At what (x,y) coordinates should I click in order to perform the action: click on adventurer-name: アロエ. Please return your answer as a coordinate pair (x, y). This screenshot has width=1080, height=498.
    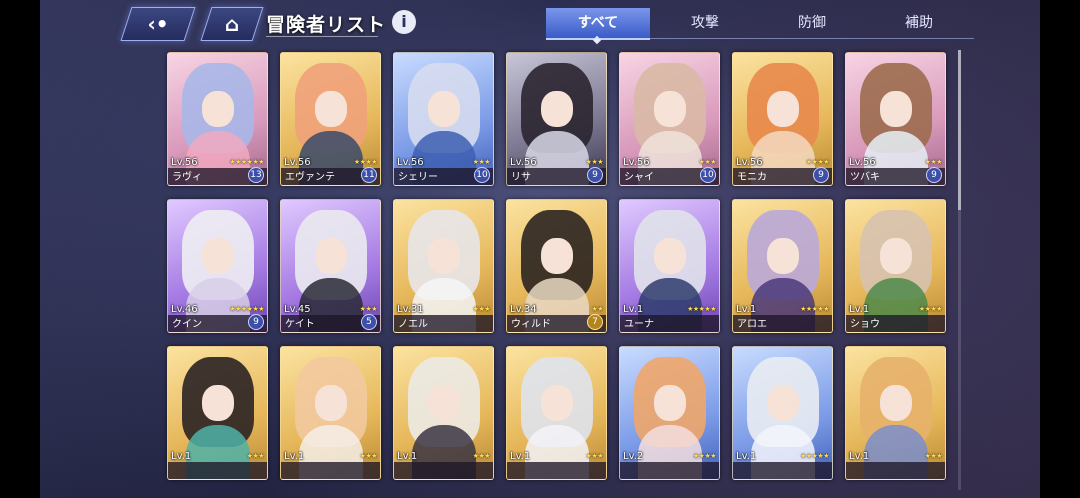
    Looking at the image, I should click on (752, 324).